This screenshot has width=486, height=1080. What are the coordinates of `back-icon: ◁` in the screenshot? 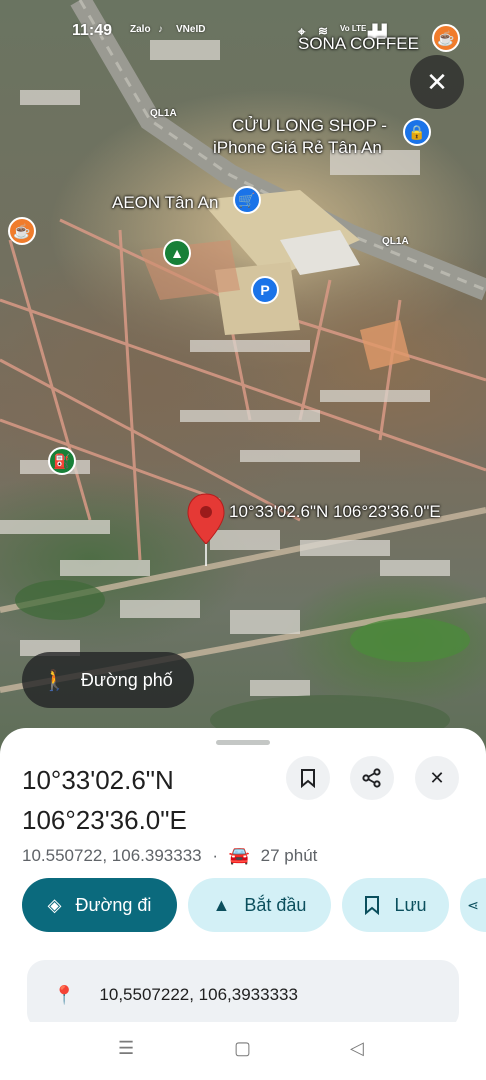 It's located at (357, 1048).